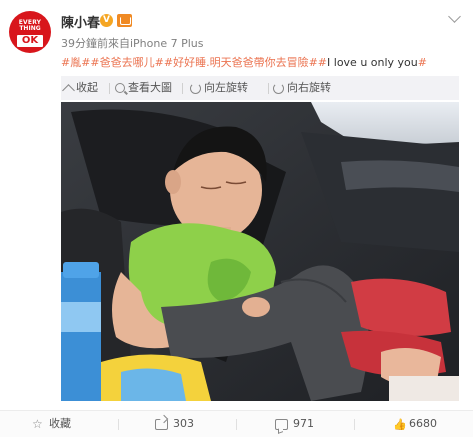 The width and height of the screenshot is (473, 437). What do you see at coordinates (106, 20) in the screenshot?
I see `verified-badge-icon: V` at bounding box center [106, 20].